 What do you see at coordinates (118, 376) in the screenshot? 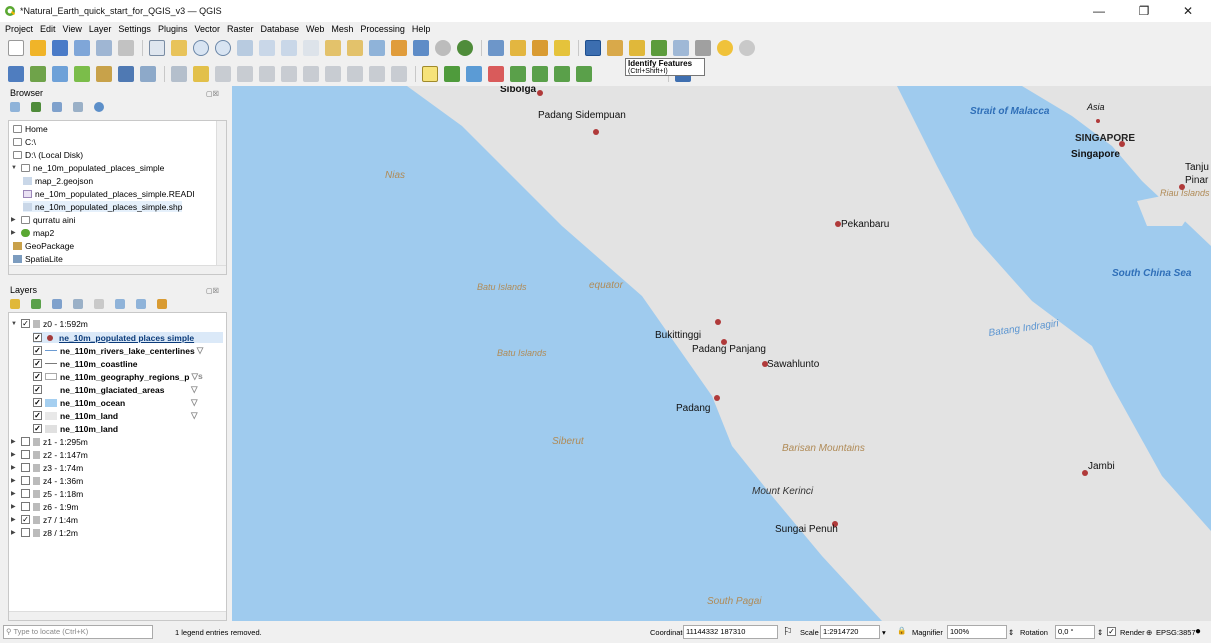
I see `layer-geography-regions: ✓ ne_110m_geography_regions_p ▽s` at bounding box center [118, 376].